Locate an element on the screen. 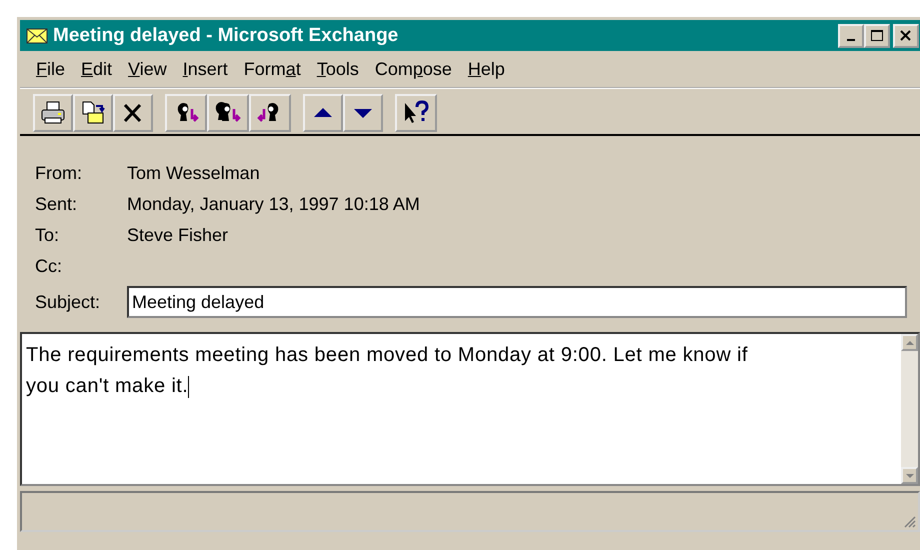 This screenshot has width=920, height=550. close-icon is located at coordinates (906, 35).